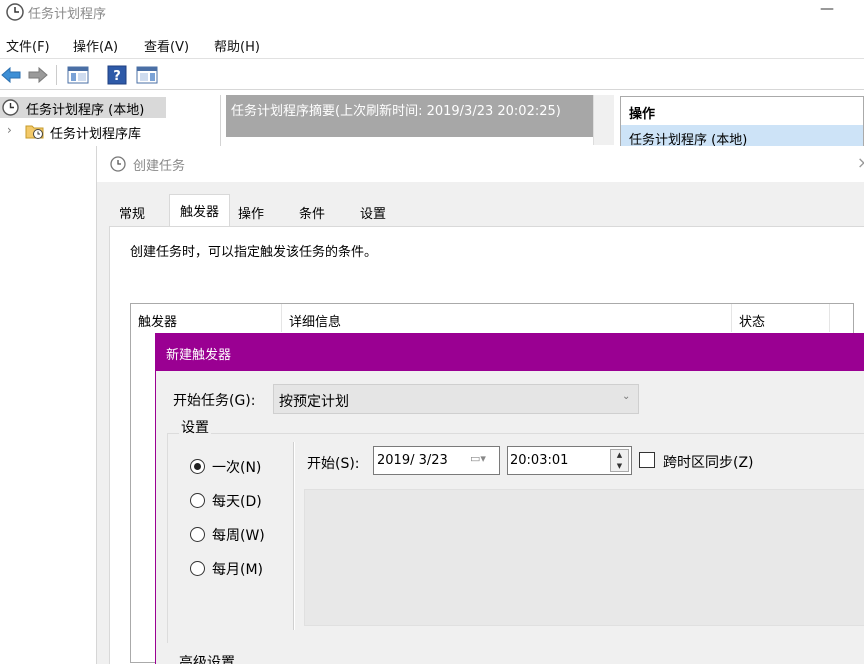 The width and height of the screenshot is (864, 664). I want to click on calendar-dropdown-icon: ▭▾, so click(478, 458).